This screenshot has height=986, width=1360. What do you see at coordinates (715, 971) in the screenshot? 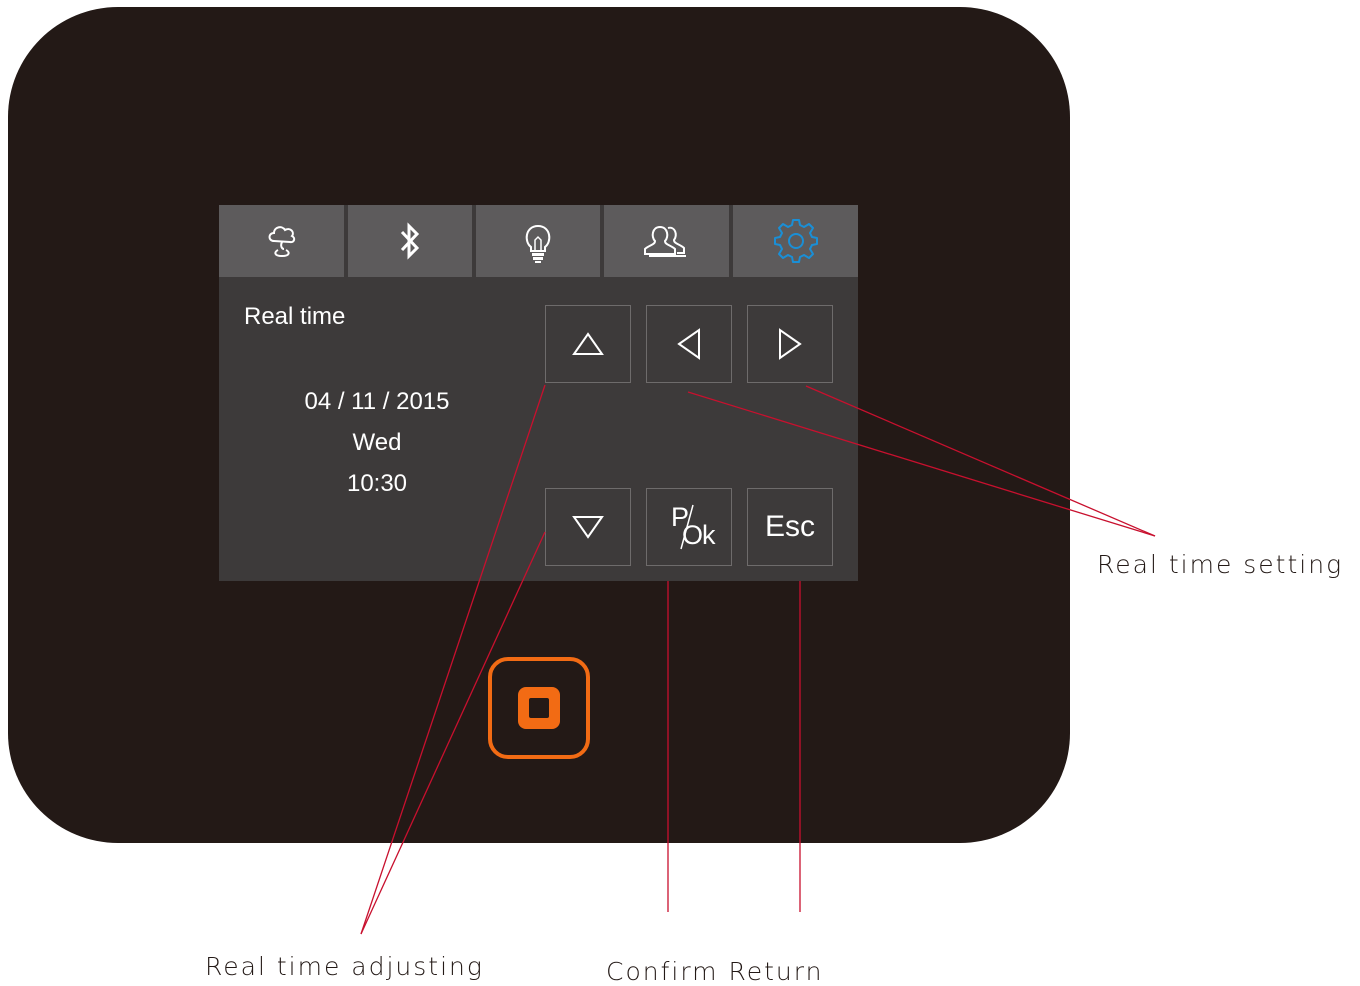
I see `caption-confirm-return: Confirm Return` at bounding box center [715, 971].